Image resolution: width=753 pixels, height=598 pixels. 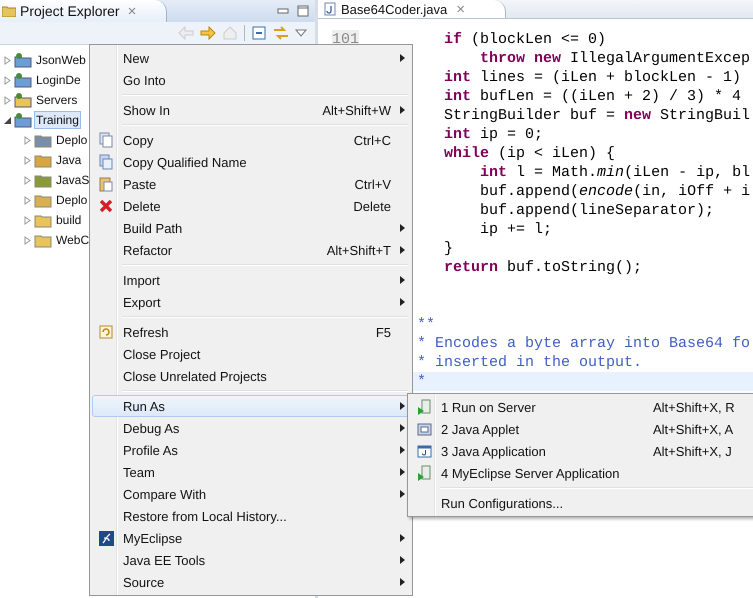 What do you see at coordinates (69, 220) in the screenshot?
I see `tree-item: build` at bounding box center [69, 220].